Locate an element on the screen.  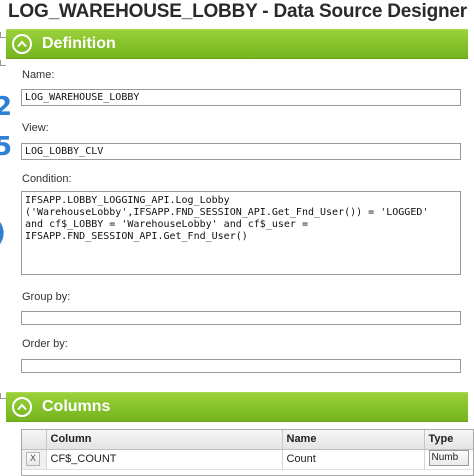
name-label: Name: is located at coordinates (38, 75).